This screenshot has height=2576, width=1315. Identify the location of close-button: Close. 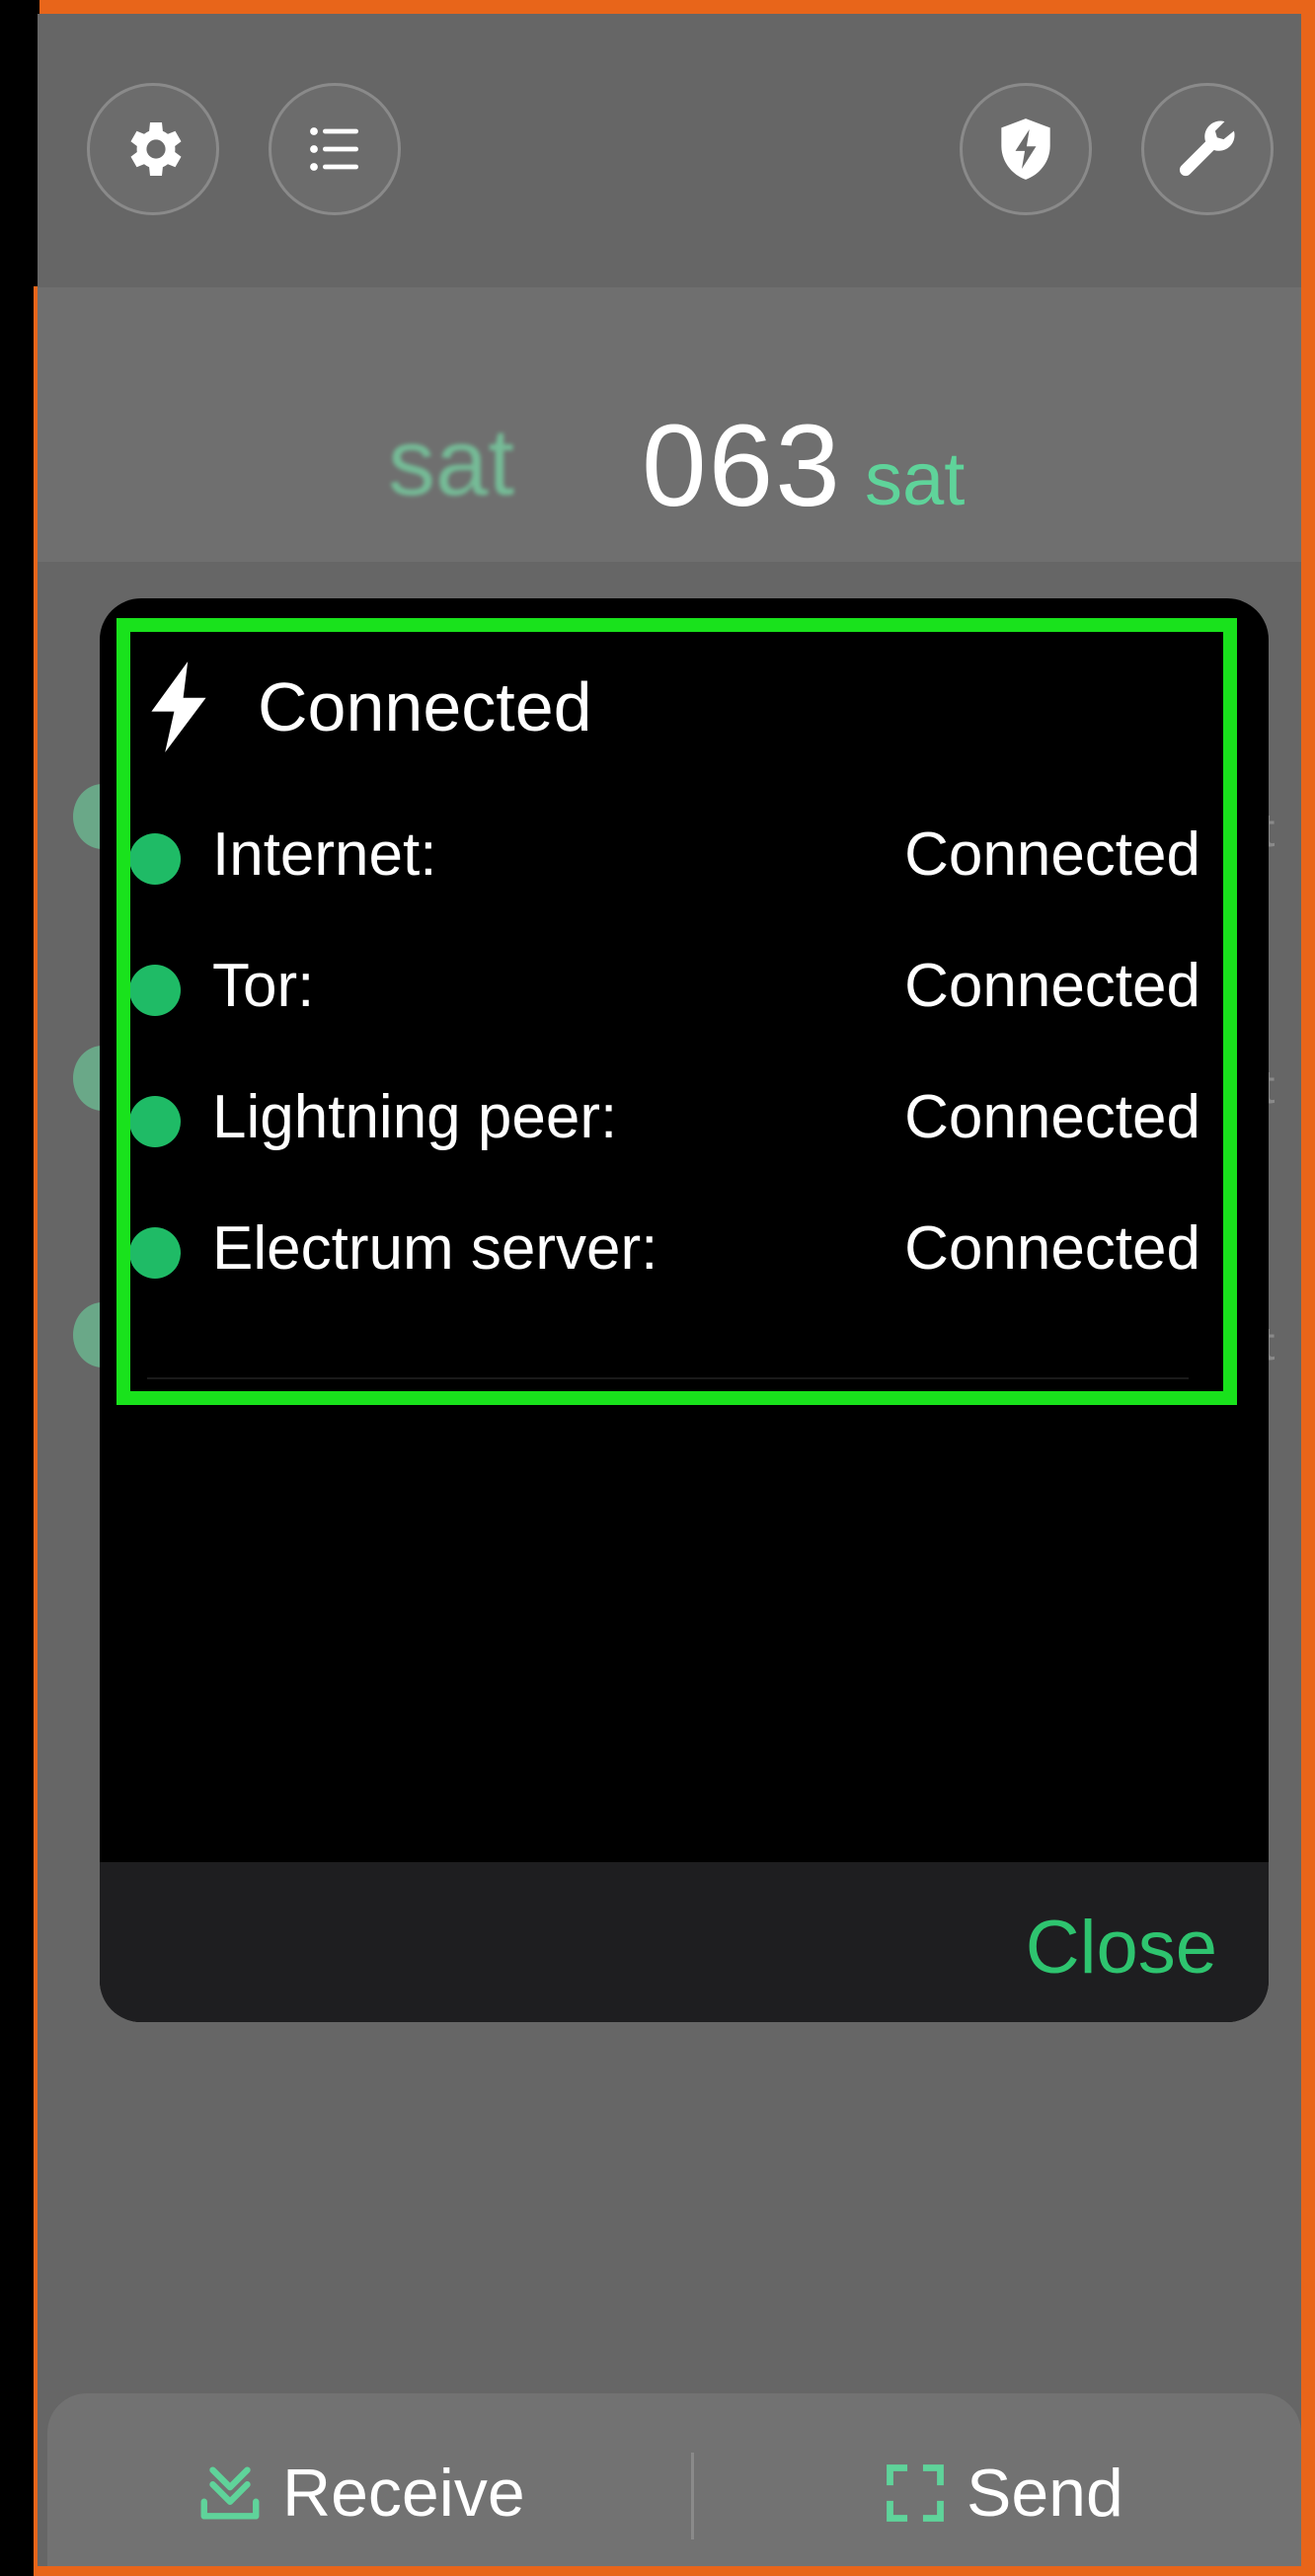
(1121, 1948).